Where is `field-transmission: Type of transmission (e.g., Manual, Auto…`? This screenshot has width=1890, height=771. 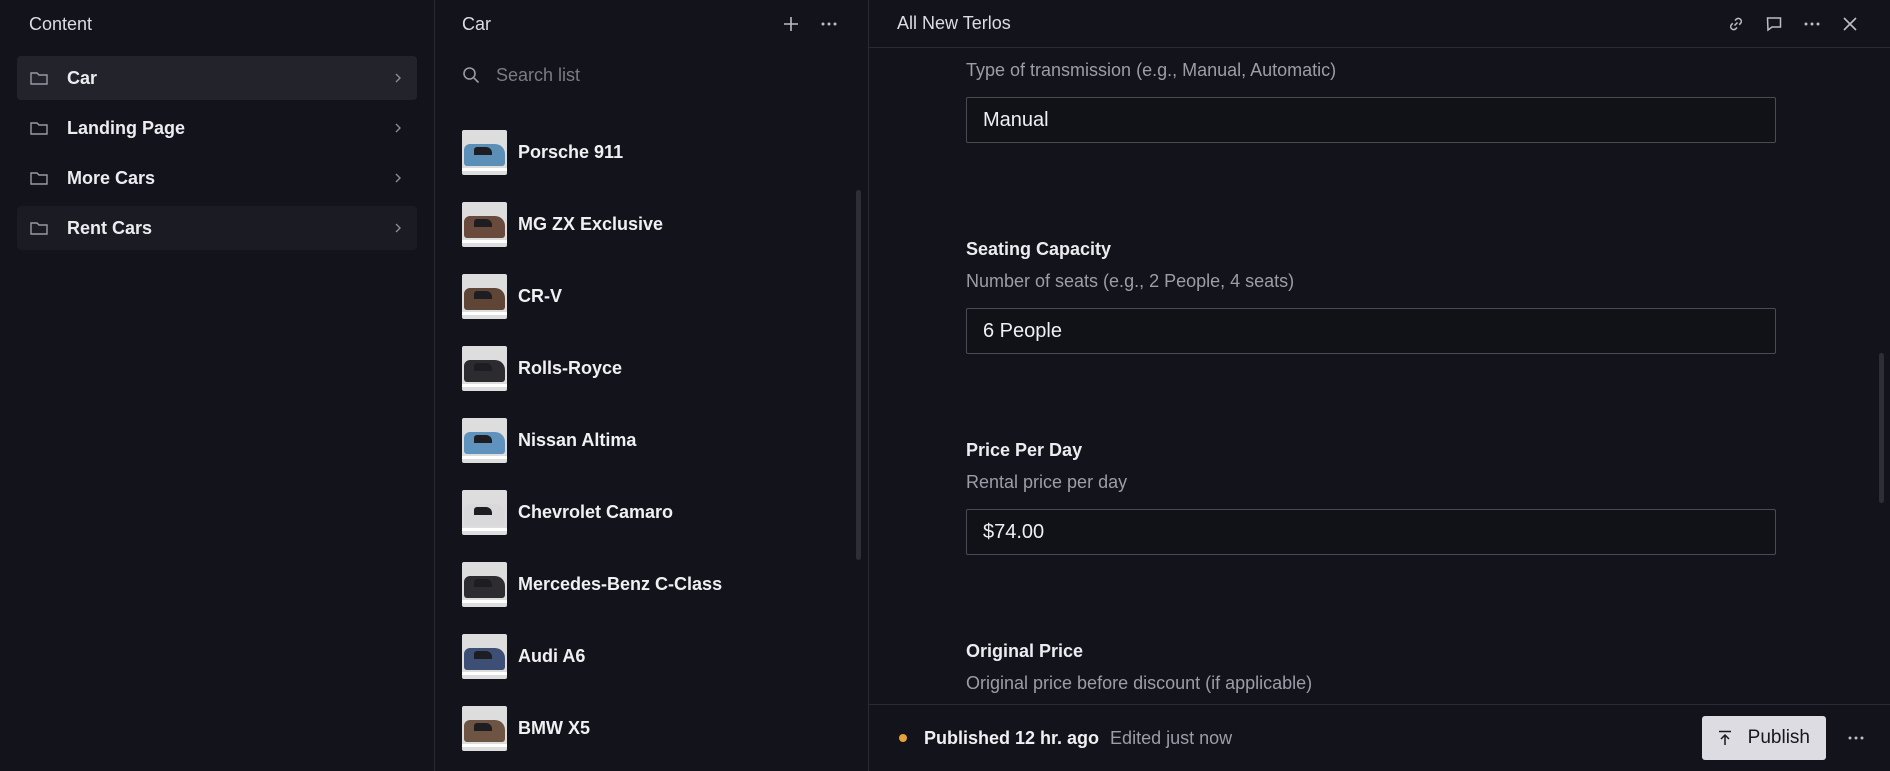
field-transmission: Type of transmission (e.g., Manual, Auto… is located at coordinates (1371, 101).